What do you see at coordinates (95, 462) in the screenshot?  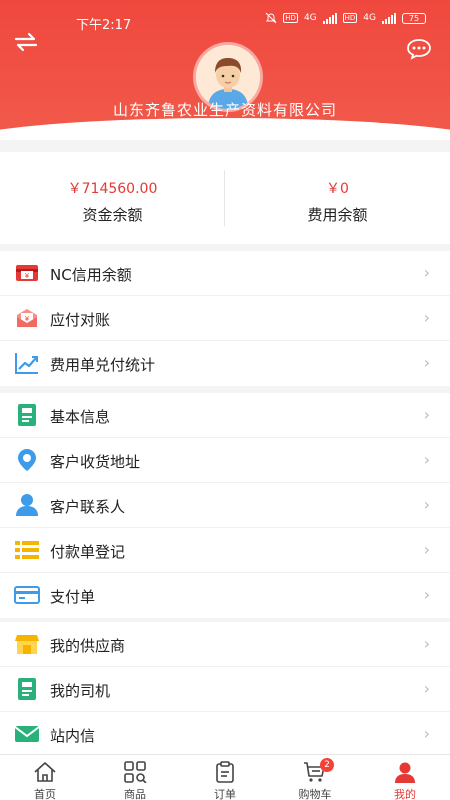 I see `menu-item-label: 客户收货地址` at bounding box center [95, 462].